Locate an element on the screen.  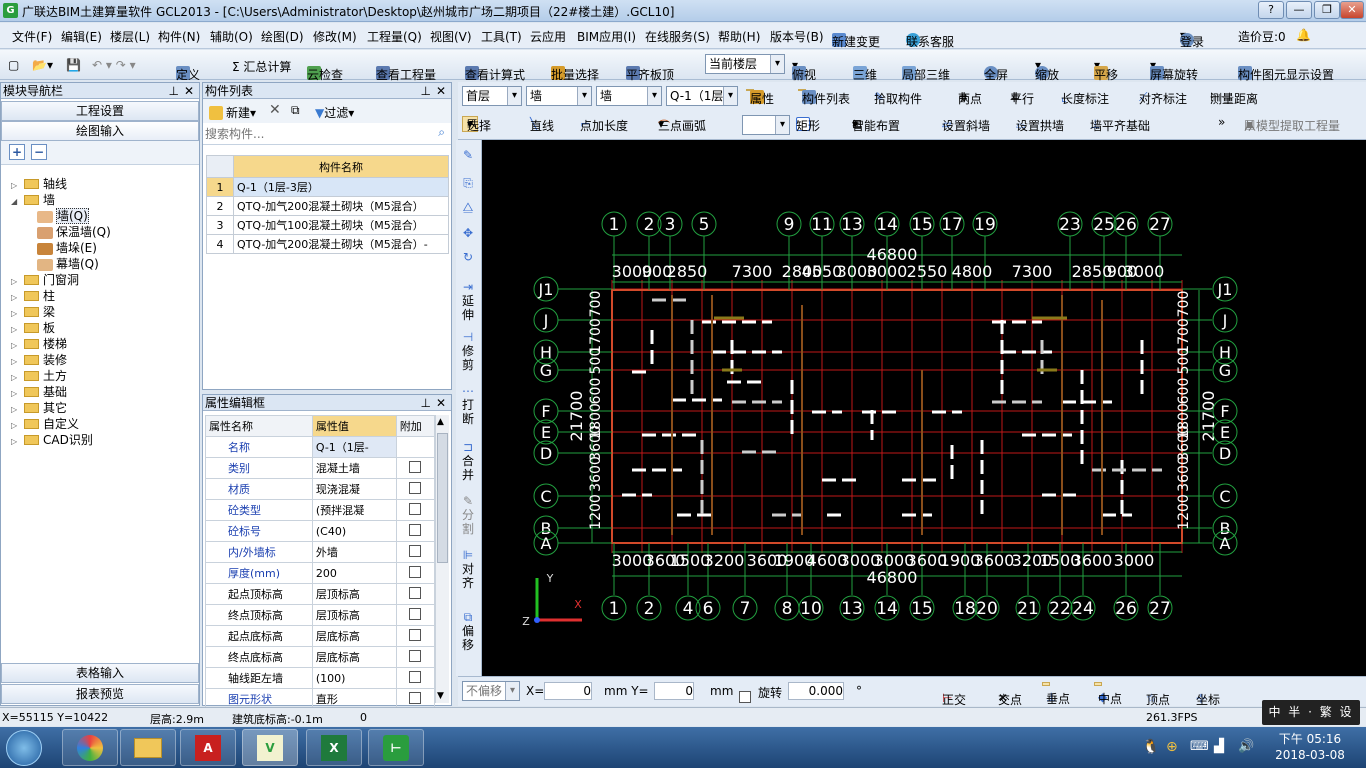
taskbar-app-browser is located at coordinates (90, 747).